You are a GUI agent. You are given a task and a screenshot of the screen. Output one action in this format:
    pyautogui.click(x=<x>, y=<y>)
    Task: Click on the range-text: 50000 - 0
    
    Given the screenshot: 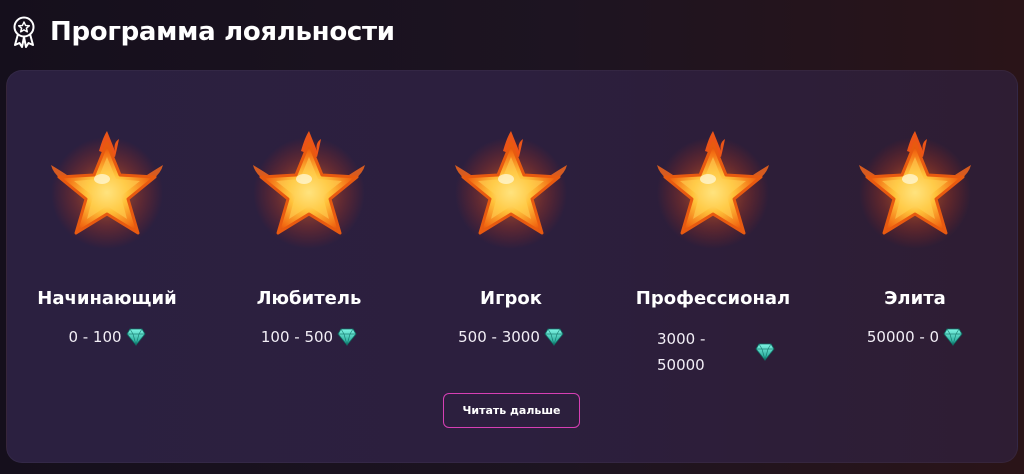 What is the action you would take?
    pyautogui.click(x=903, y=337)
    